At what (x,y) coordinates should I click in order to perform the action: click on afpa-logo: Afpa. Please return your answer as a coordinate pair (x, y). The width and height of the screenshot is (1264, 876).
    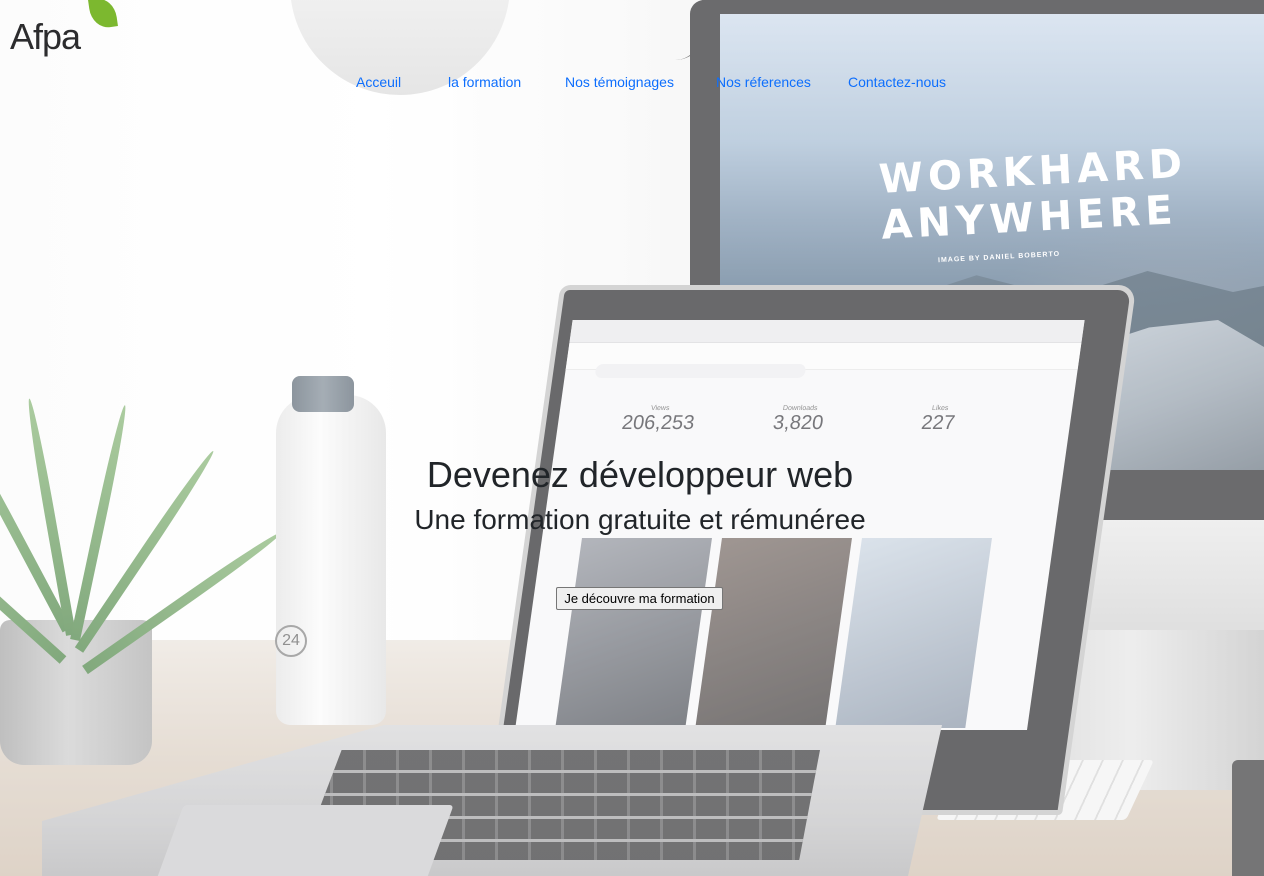
    Looking at the image, I should click on (63, 29).